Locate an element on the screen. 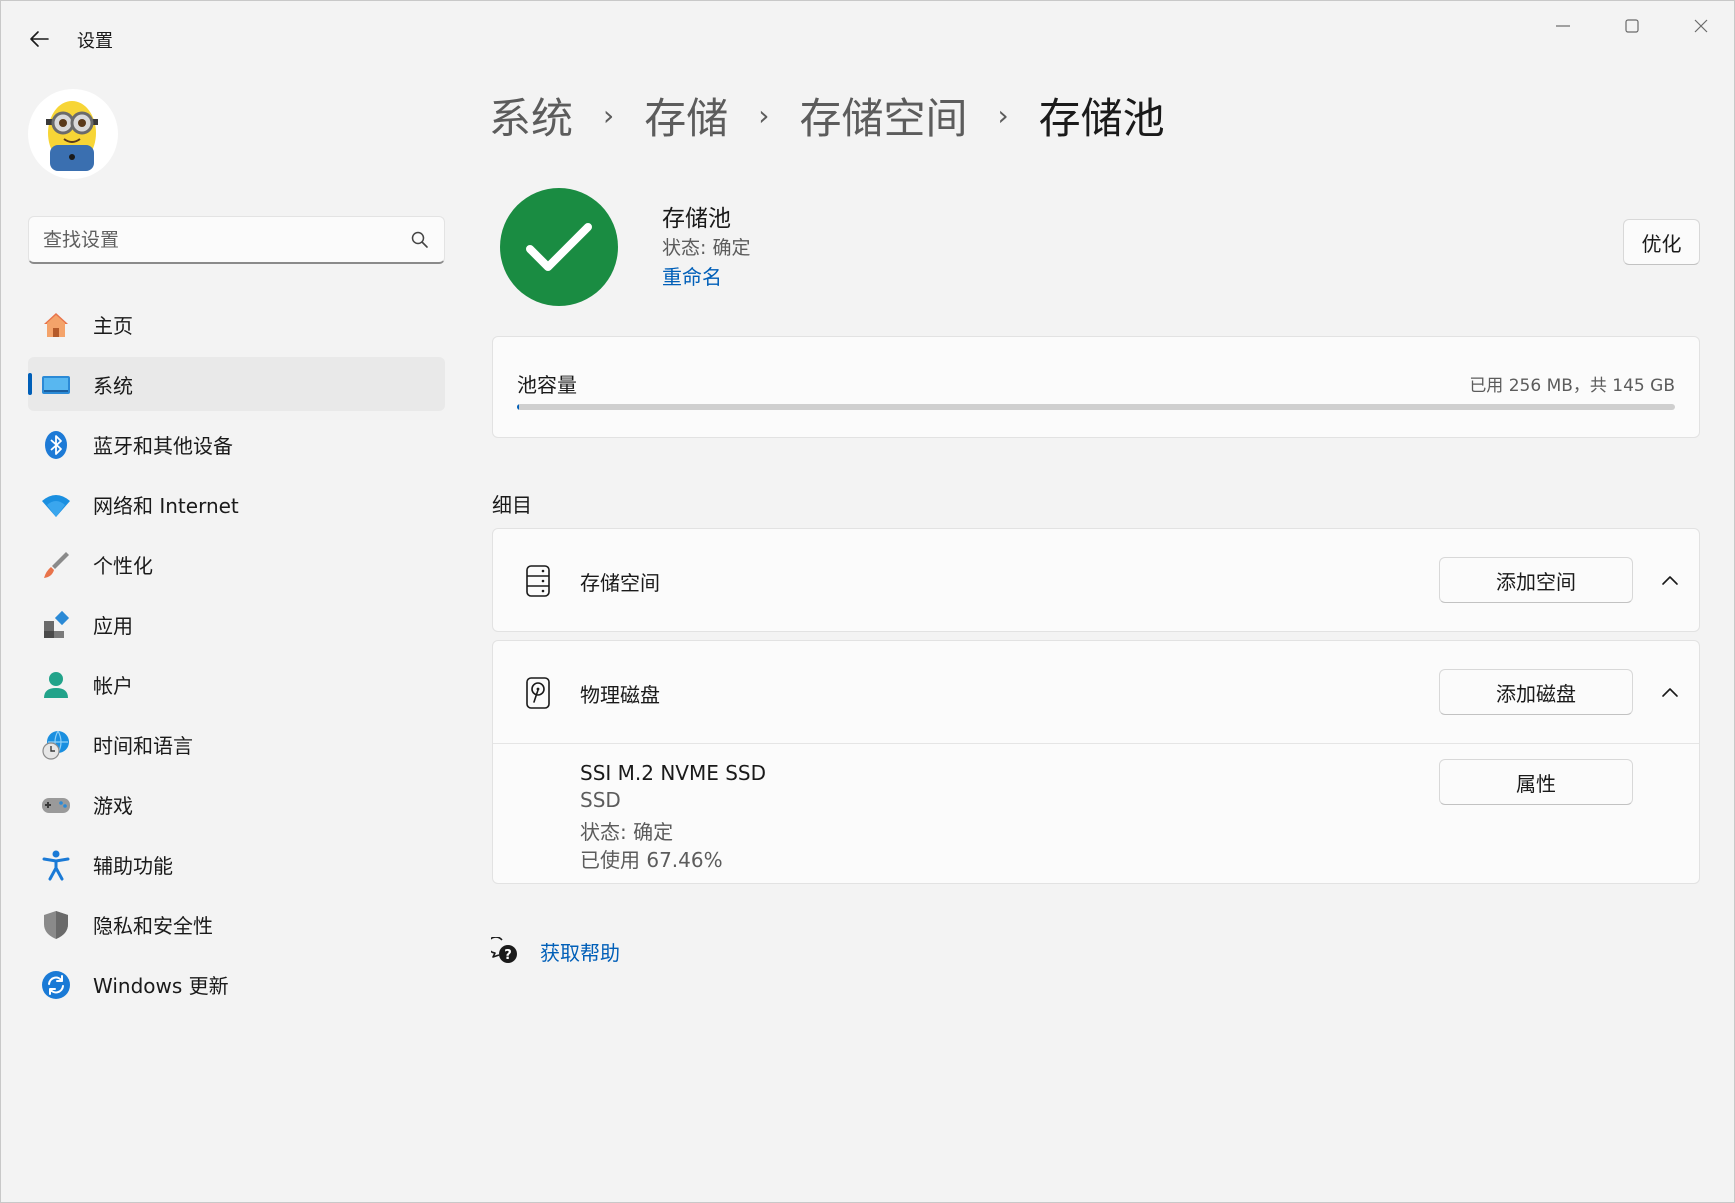  sidebar-item-system: 系统 is located at coordinates (236, 384).